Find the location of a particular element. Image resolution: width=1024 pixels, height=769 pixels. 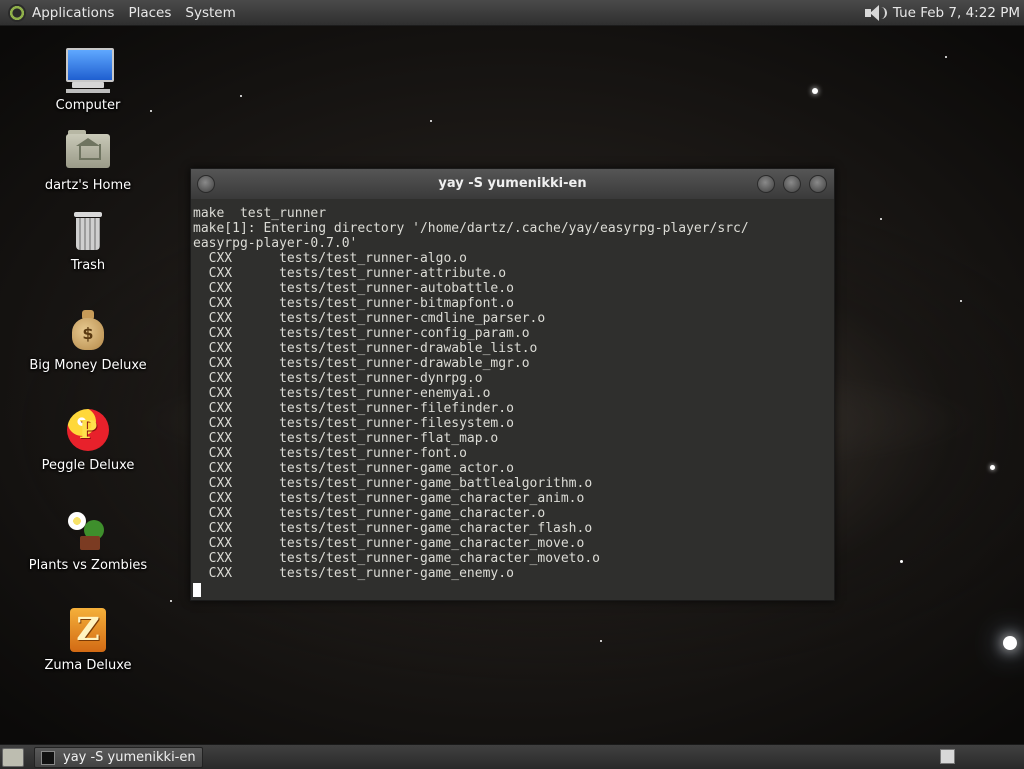

terminal-cursor is located at coordinates (197, 590).